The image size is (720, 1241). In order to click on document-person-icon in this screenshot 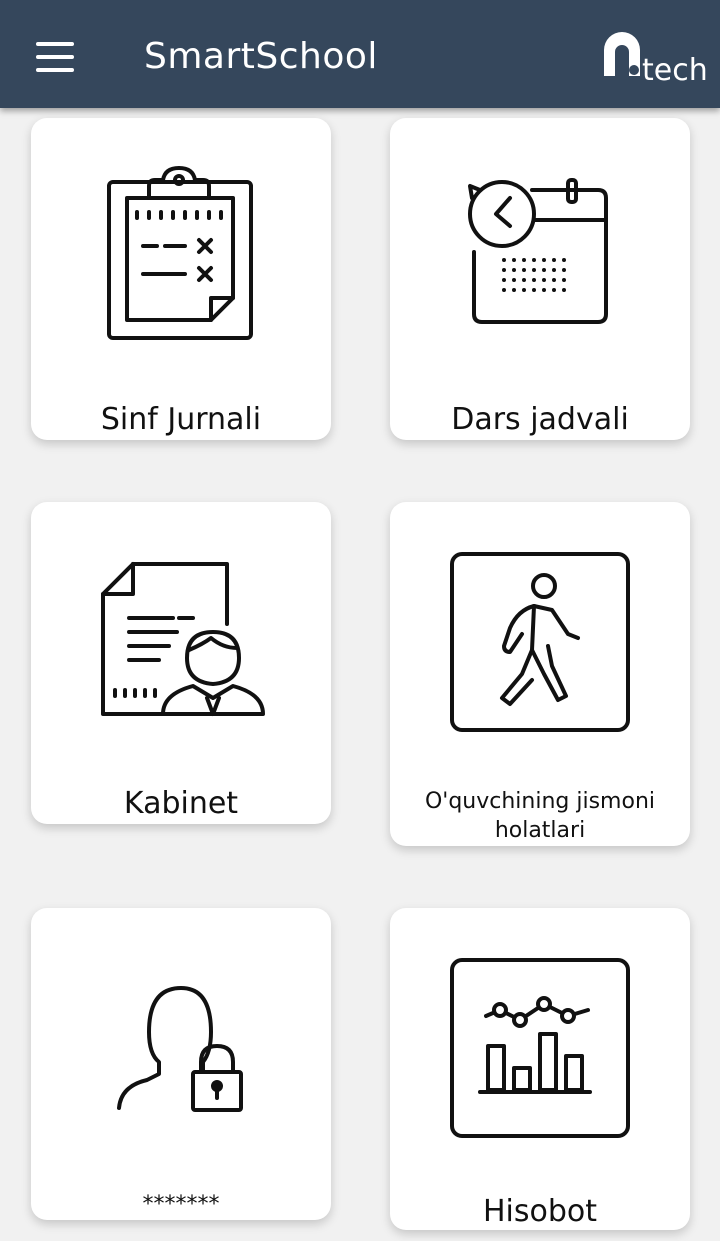, I will do `click(183, 639)`.